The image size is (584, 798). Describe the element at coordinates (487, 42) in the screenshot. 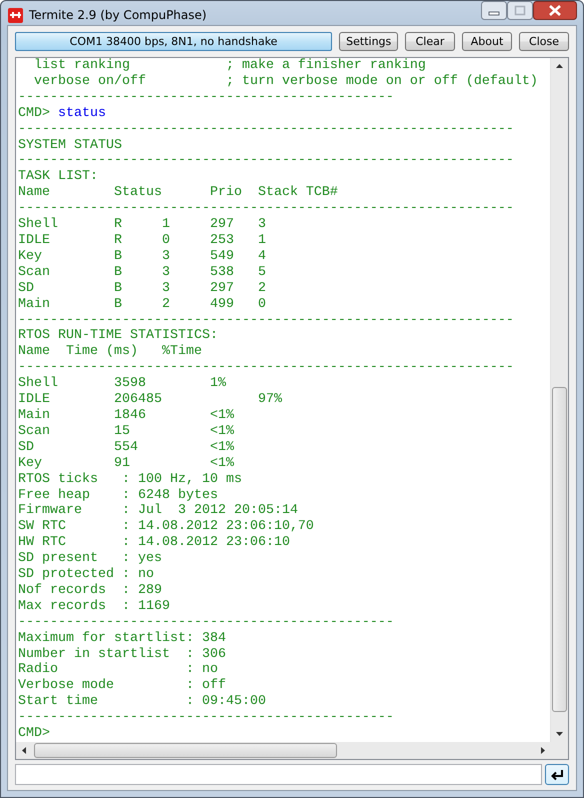

I see `toolbar-button: About` at that location.